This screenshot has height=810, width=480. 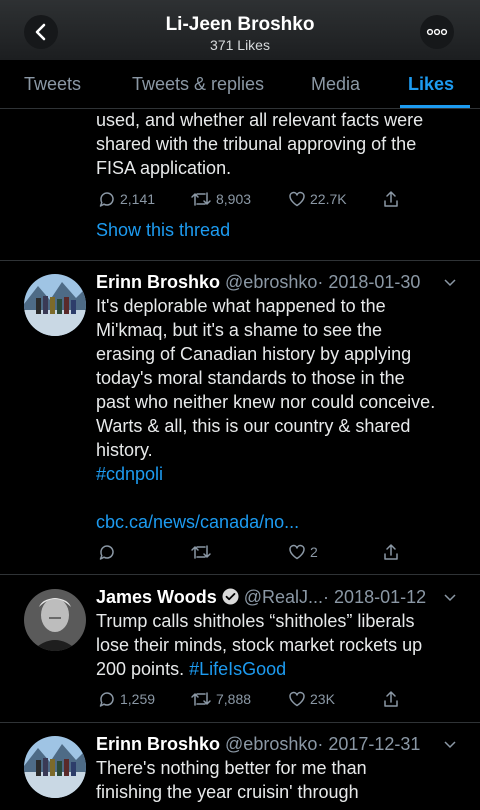 I want to click on retweet-button: 8,903, so click(x=220, y=199).